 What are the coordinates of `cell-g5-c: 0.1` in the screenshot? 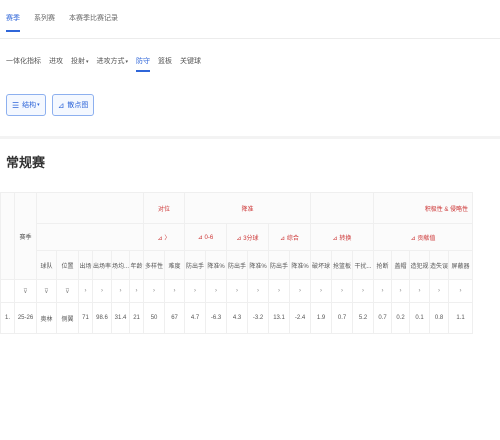 It's located at (420, 318).